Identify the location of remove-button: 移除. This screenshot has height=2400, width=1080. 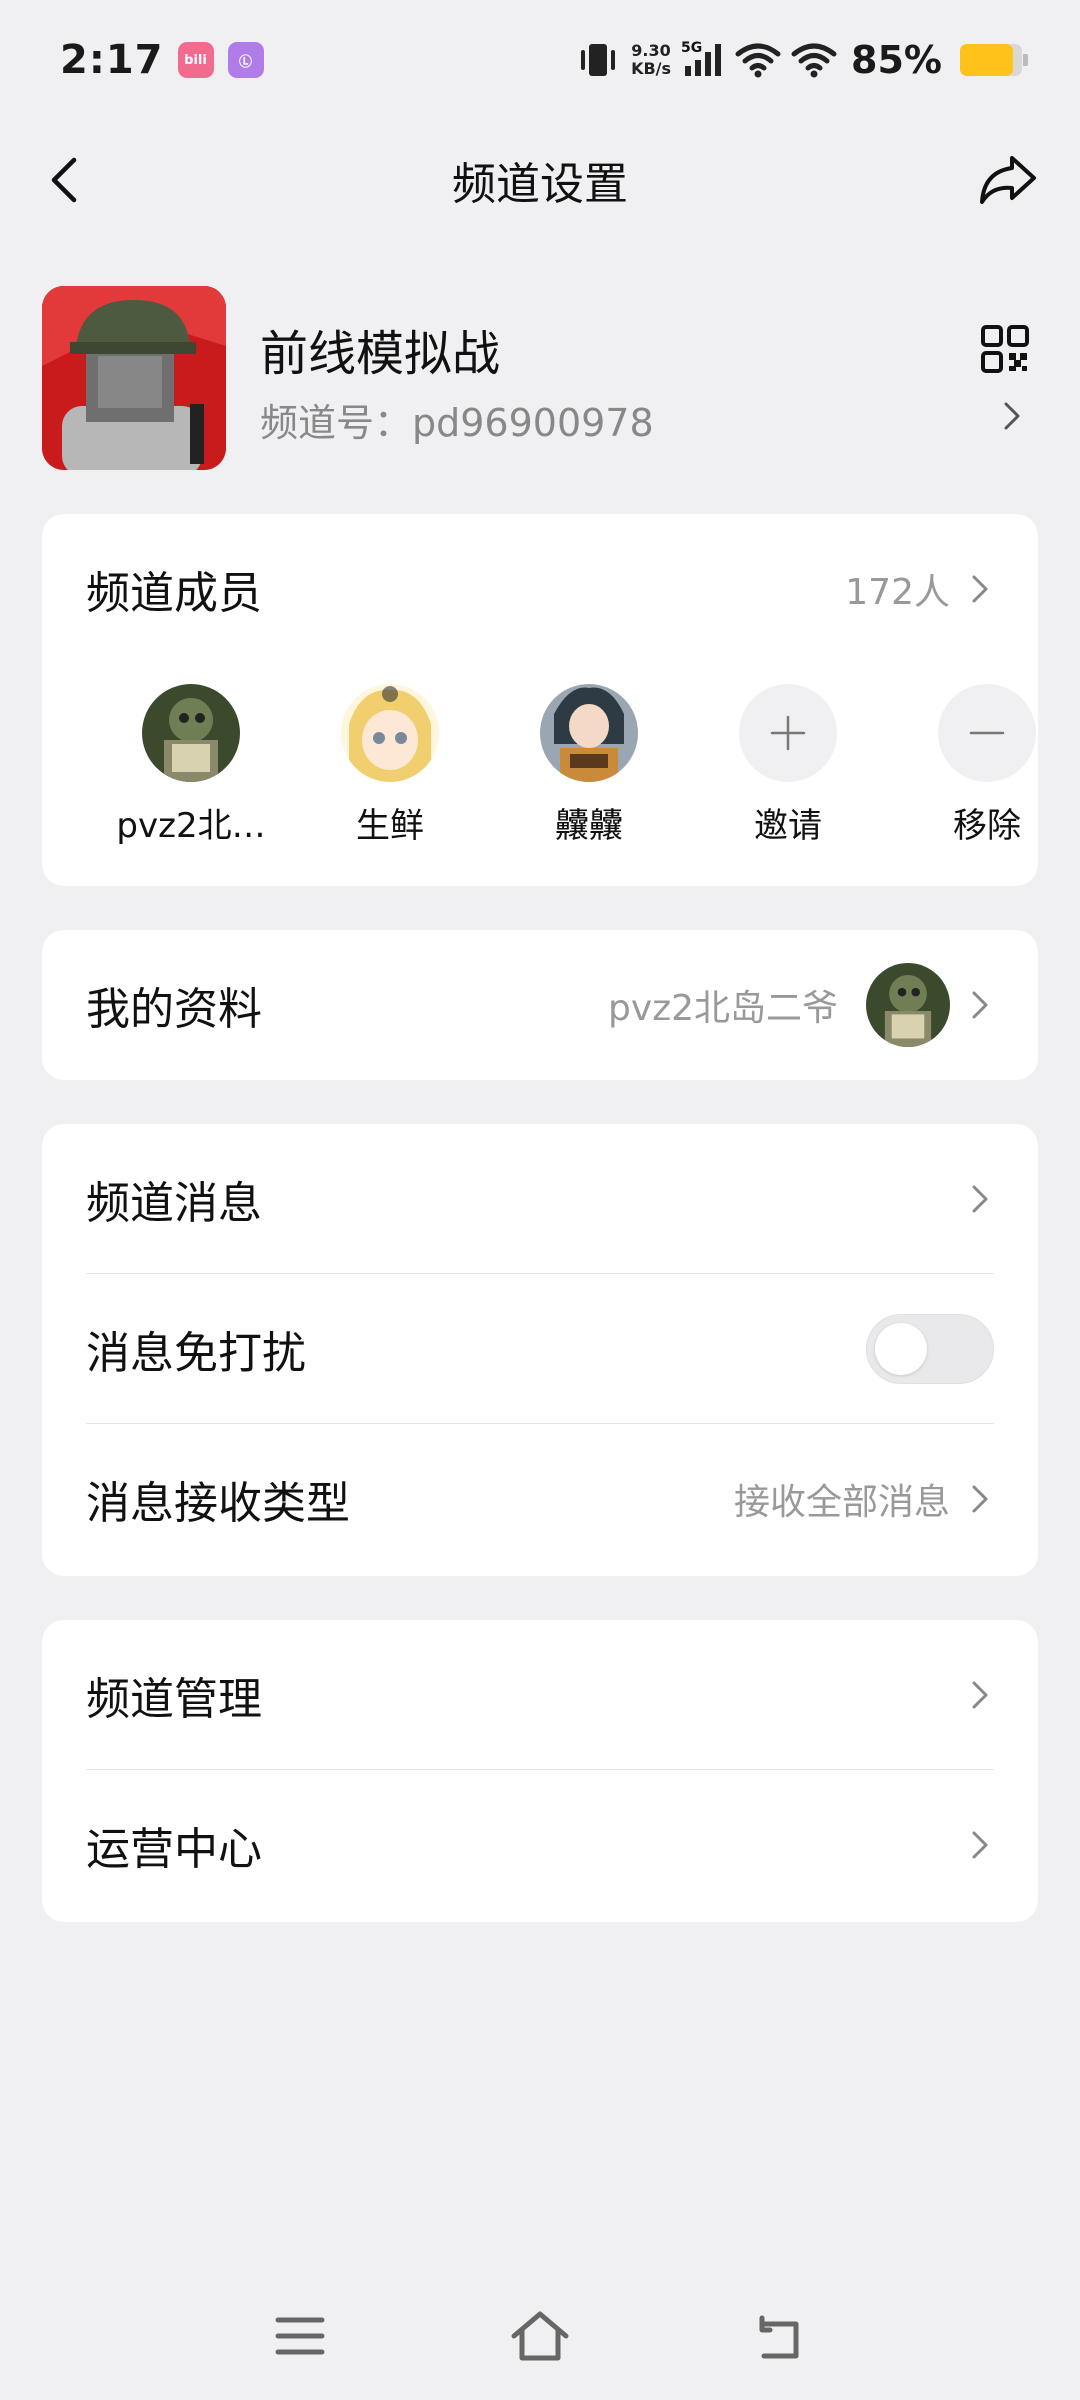
(987, 765).